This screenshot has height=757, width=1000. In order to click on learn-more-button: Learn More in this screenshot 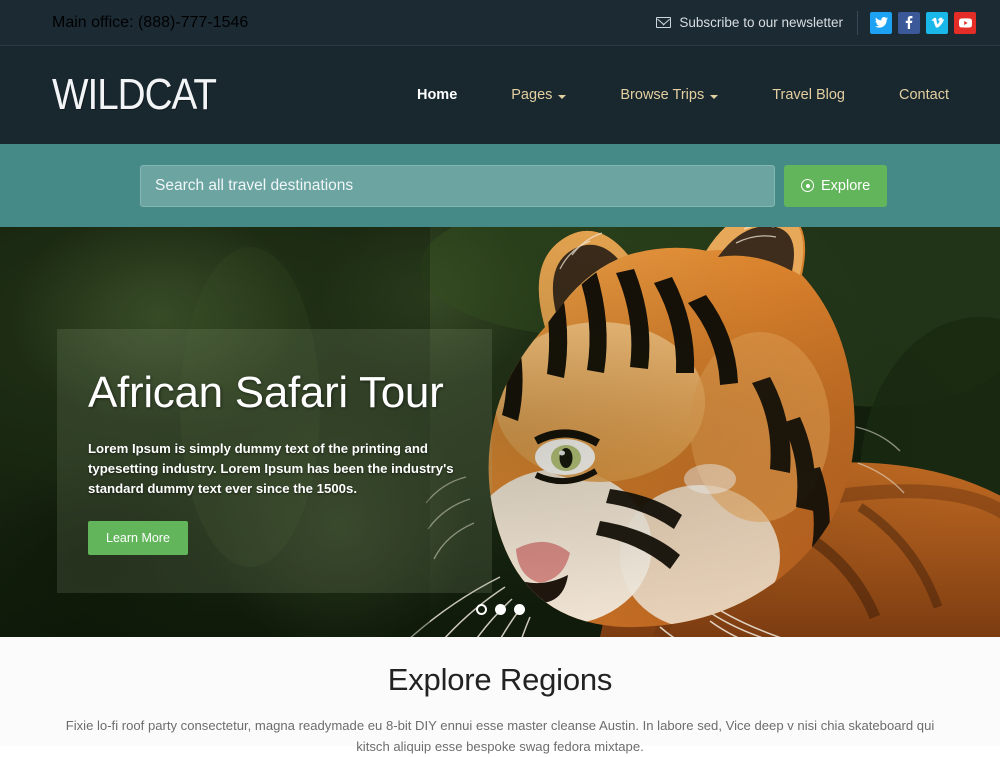, I will do `click(138, 538)`.